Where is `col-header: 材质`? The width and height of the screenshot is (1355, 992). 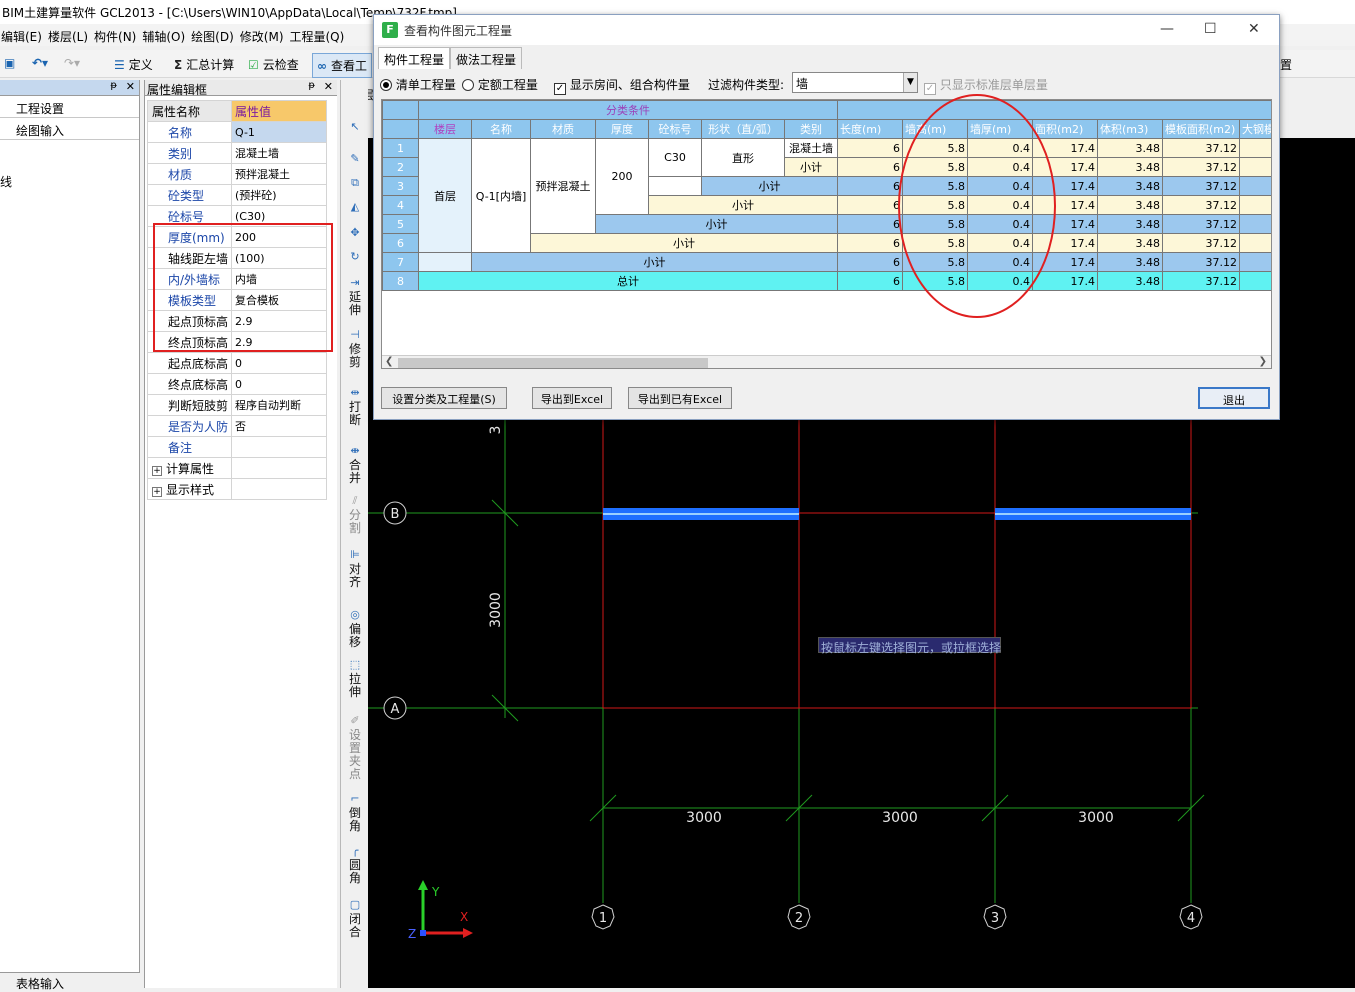
col-header: 材质 is located at coordinates (563, 129).